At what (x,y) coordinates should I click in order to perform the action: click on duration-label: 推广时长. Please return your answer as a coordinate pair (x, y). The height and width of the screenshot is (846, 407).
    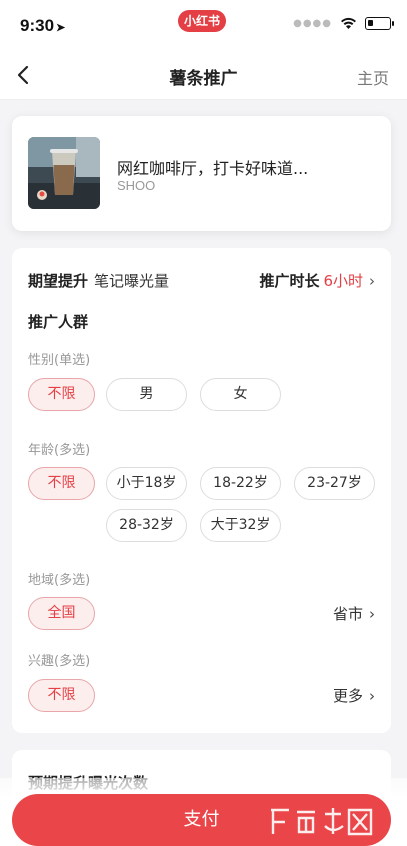
    Looking at the image, I should click on (289, 281).